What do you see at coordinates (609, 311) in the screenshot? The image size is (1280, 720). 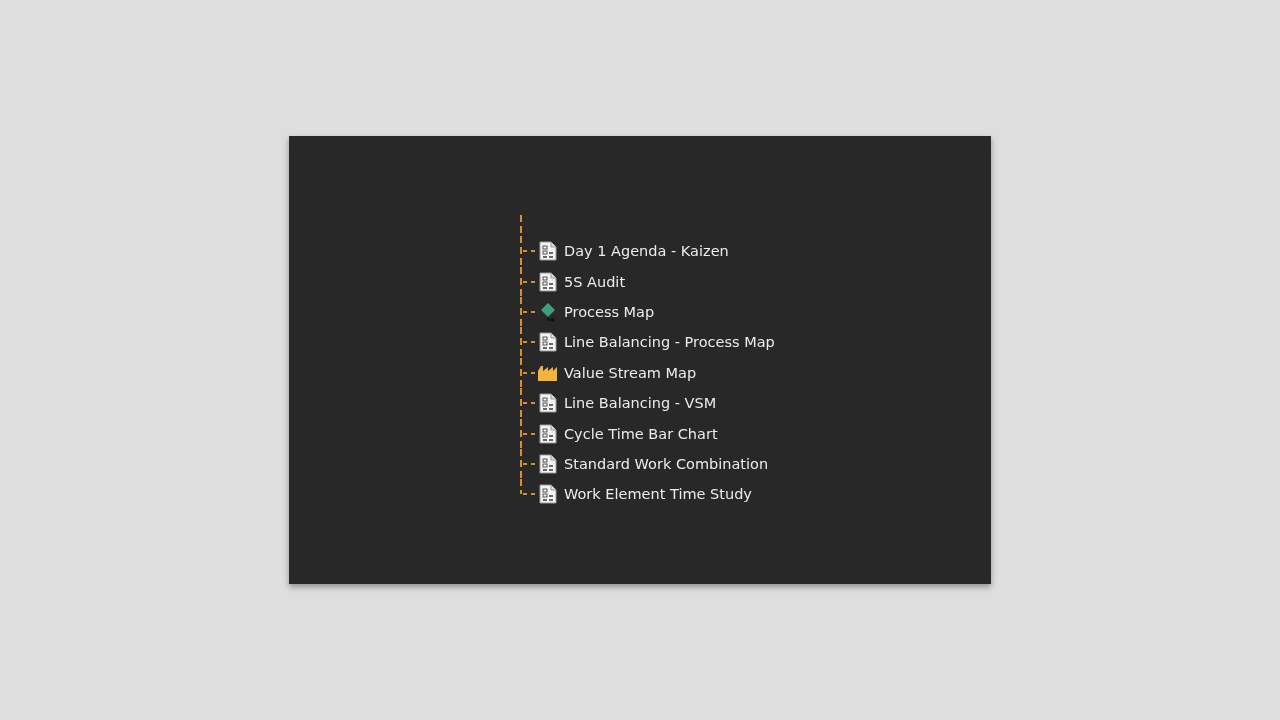 I see `tree-item: Process Map` at bounding box center [609, 311].